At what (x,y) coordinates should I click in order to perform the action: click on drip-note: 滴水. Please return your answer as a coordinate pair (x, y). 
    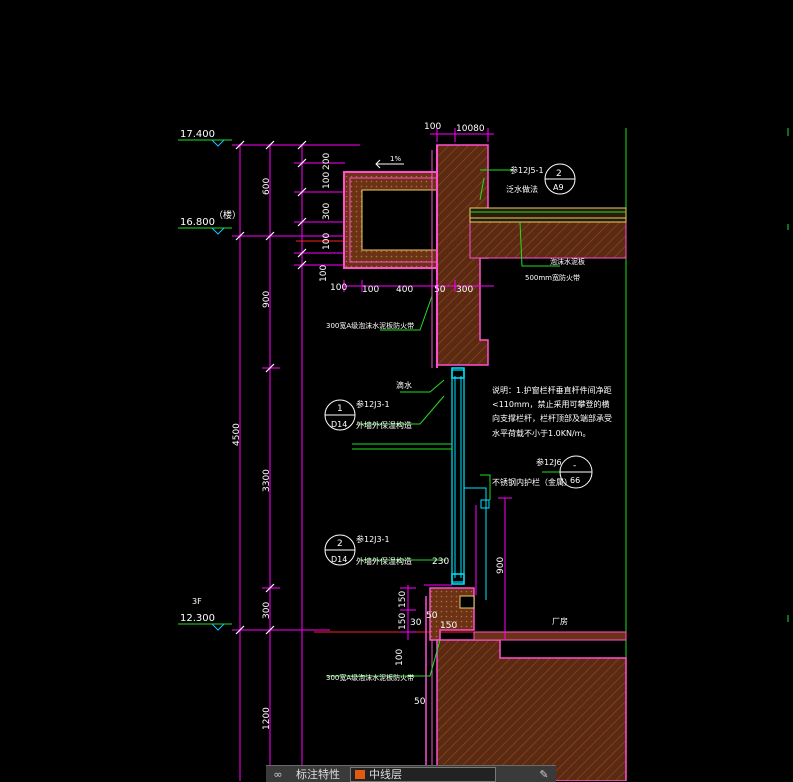
    Looking at the image, I should click on (404, 385).